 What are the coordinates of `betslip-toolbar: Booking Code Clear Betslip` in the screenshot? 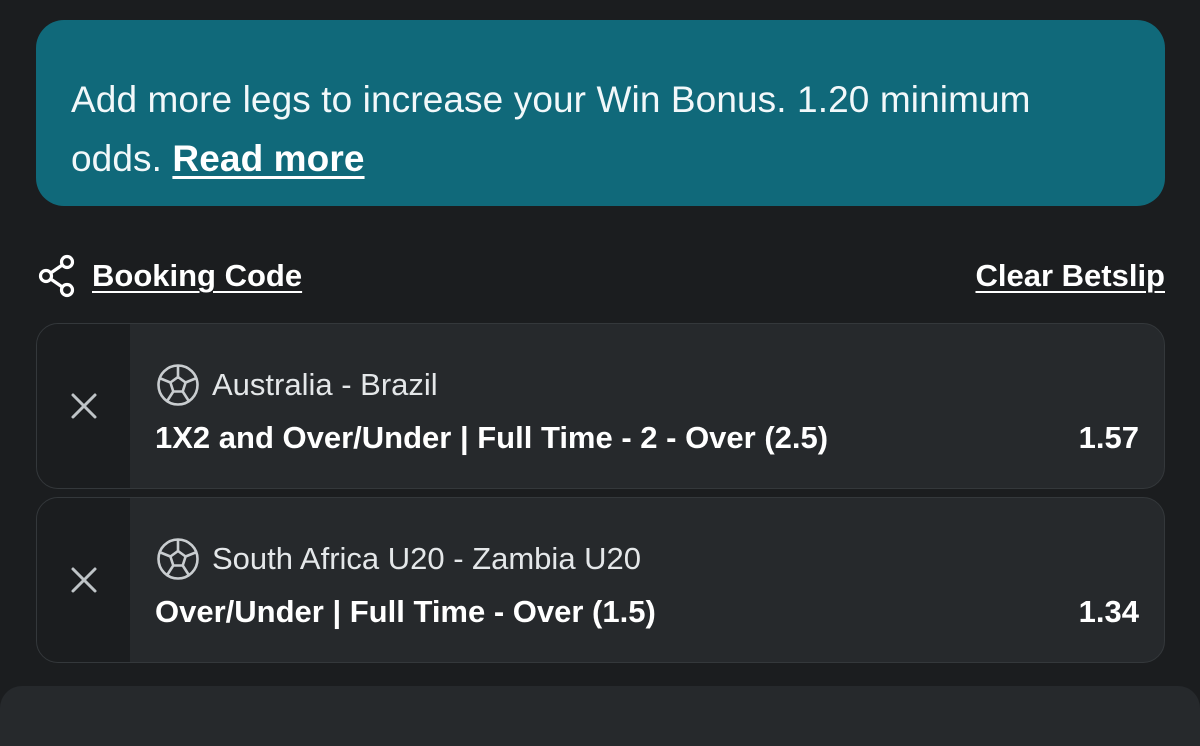 It's located at (600, 276).